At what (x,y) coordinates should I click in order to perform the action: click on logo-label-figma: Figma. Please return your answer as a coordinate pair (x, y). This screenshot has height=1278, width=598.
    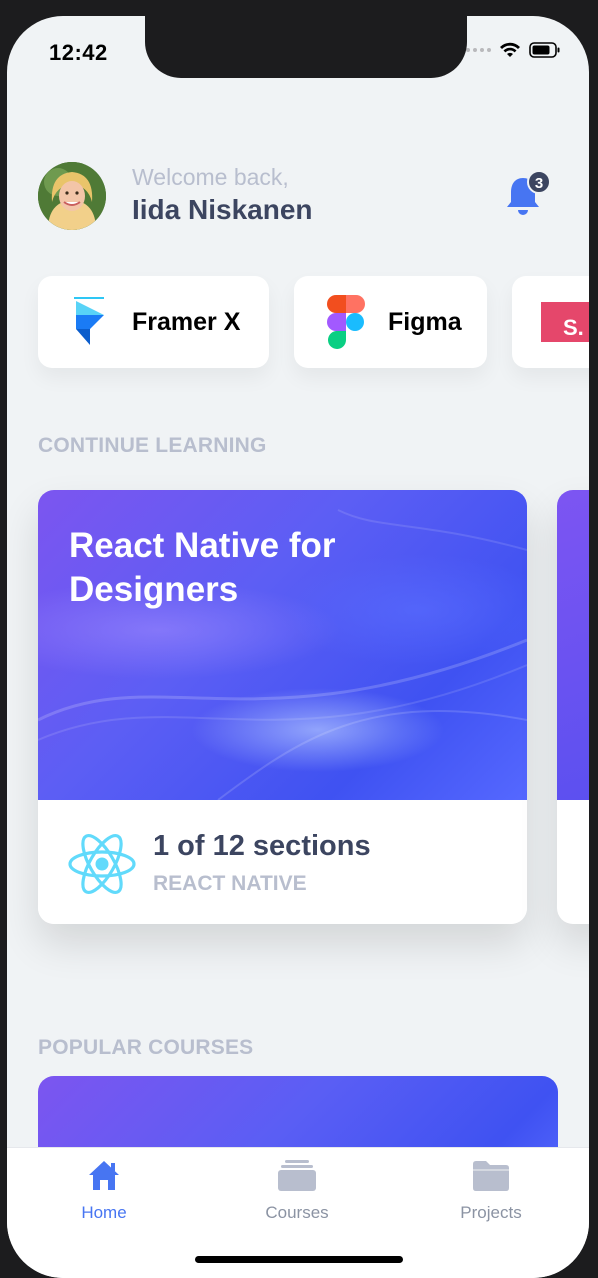
    Looking at the image, I should click on (425, 321).